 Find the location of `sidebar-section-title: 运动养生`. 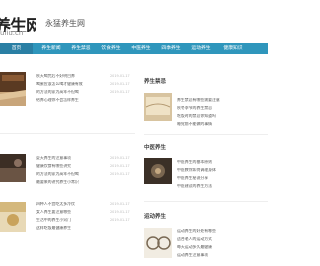

sidebar-section-title: 运动养生 is located at coordinates (155, 216).